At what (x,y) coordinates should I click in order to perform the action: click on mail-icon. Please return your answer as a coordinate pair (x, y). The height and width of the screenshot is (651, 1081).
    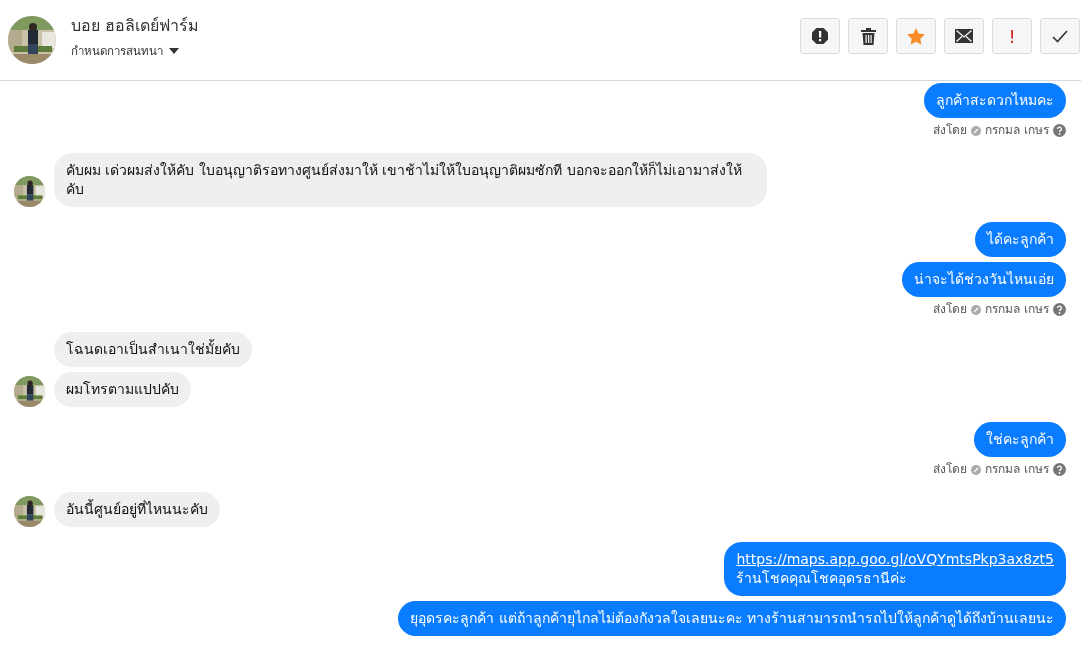
    Looking at the image, I should click on (964, 36).